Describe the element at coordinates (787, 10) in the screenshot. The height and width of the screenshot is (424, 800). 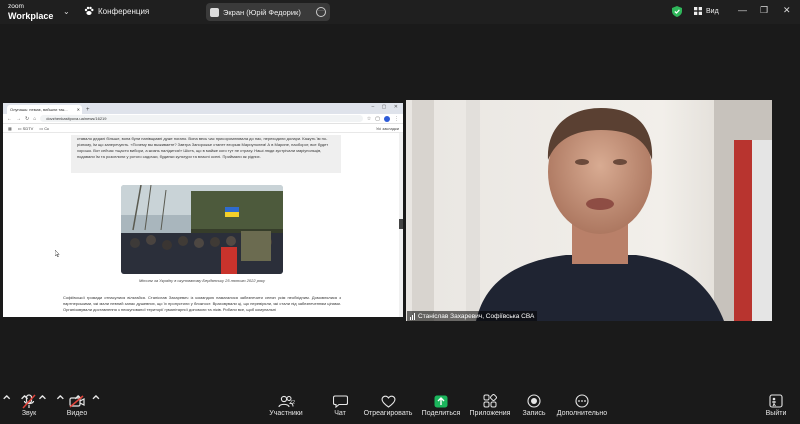
I see `close-icon: ✕` at that location.